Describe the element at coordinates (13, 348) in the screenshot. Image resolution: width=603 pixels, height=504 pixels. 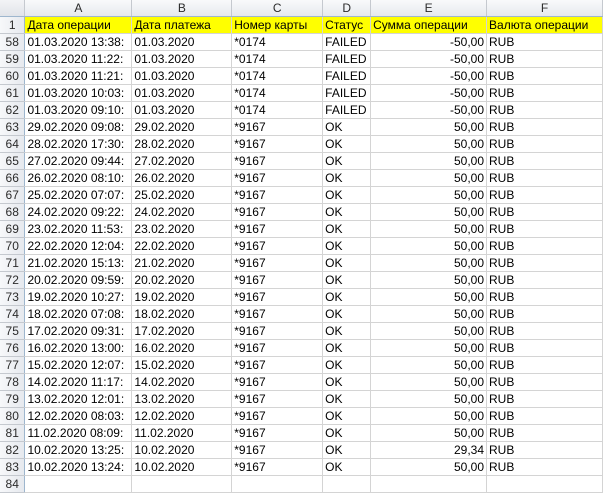
I see `row-number: 76` at that location.